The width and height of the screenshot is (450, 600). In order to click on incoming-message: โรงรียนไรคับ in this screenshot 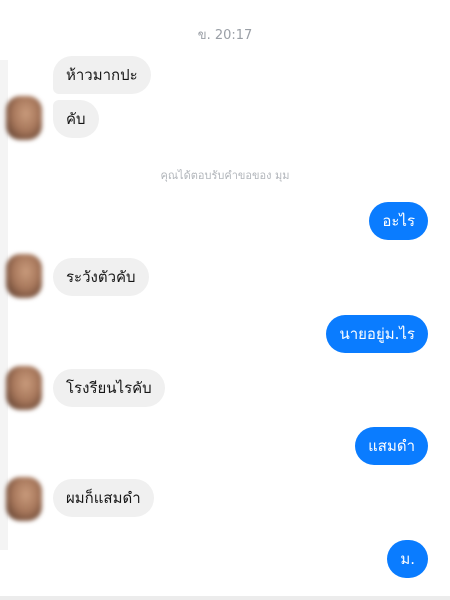, I will do `click(109, 388)`.